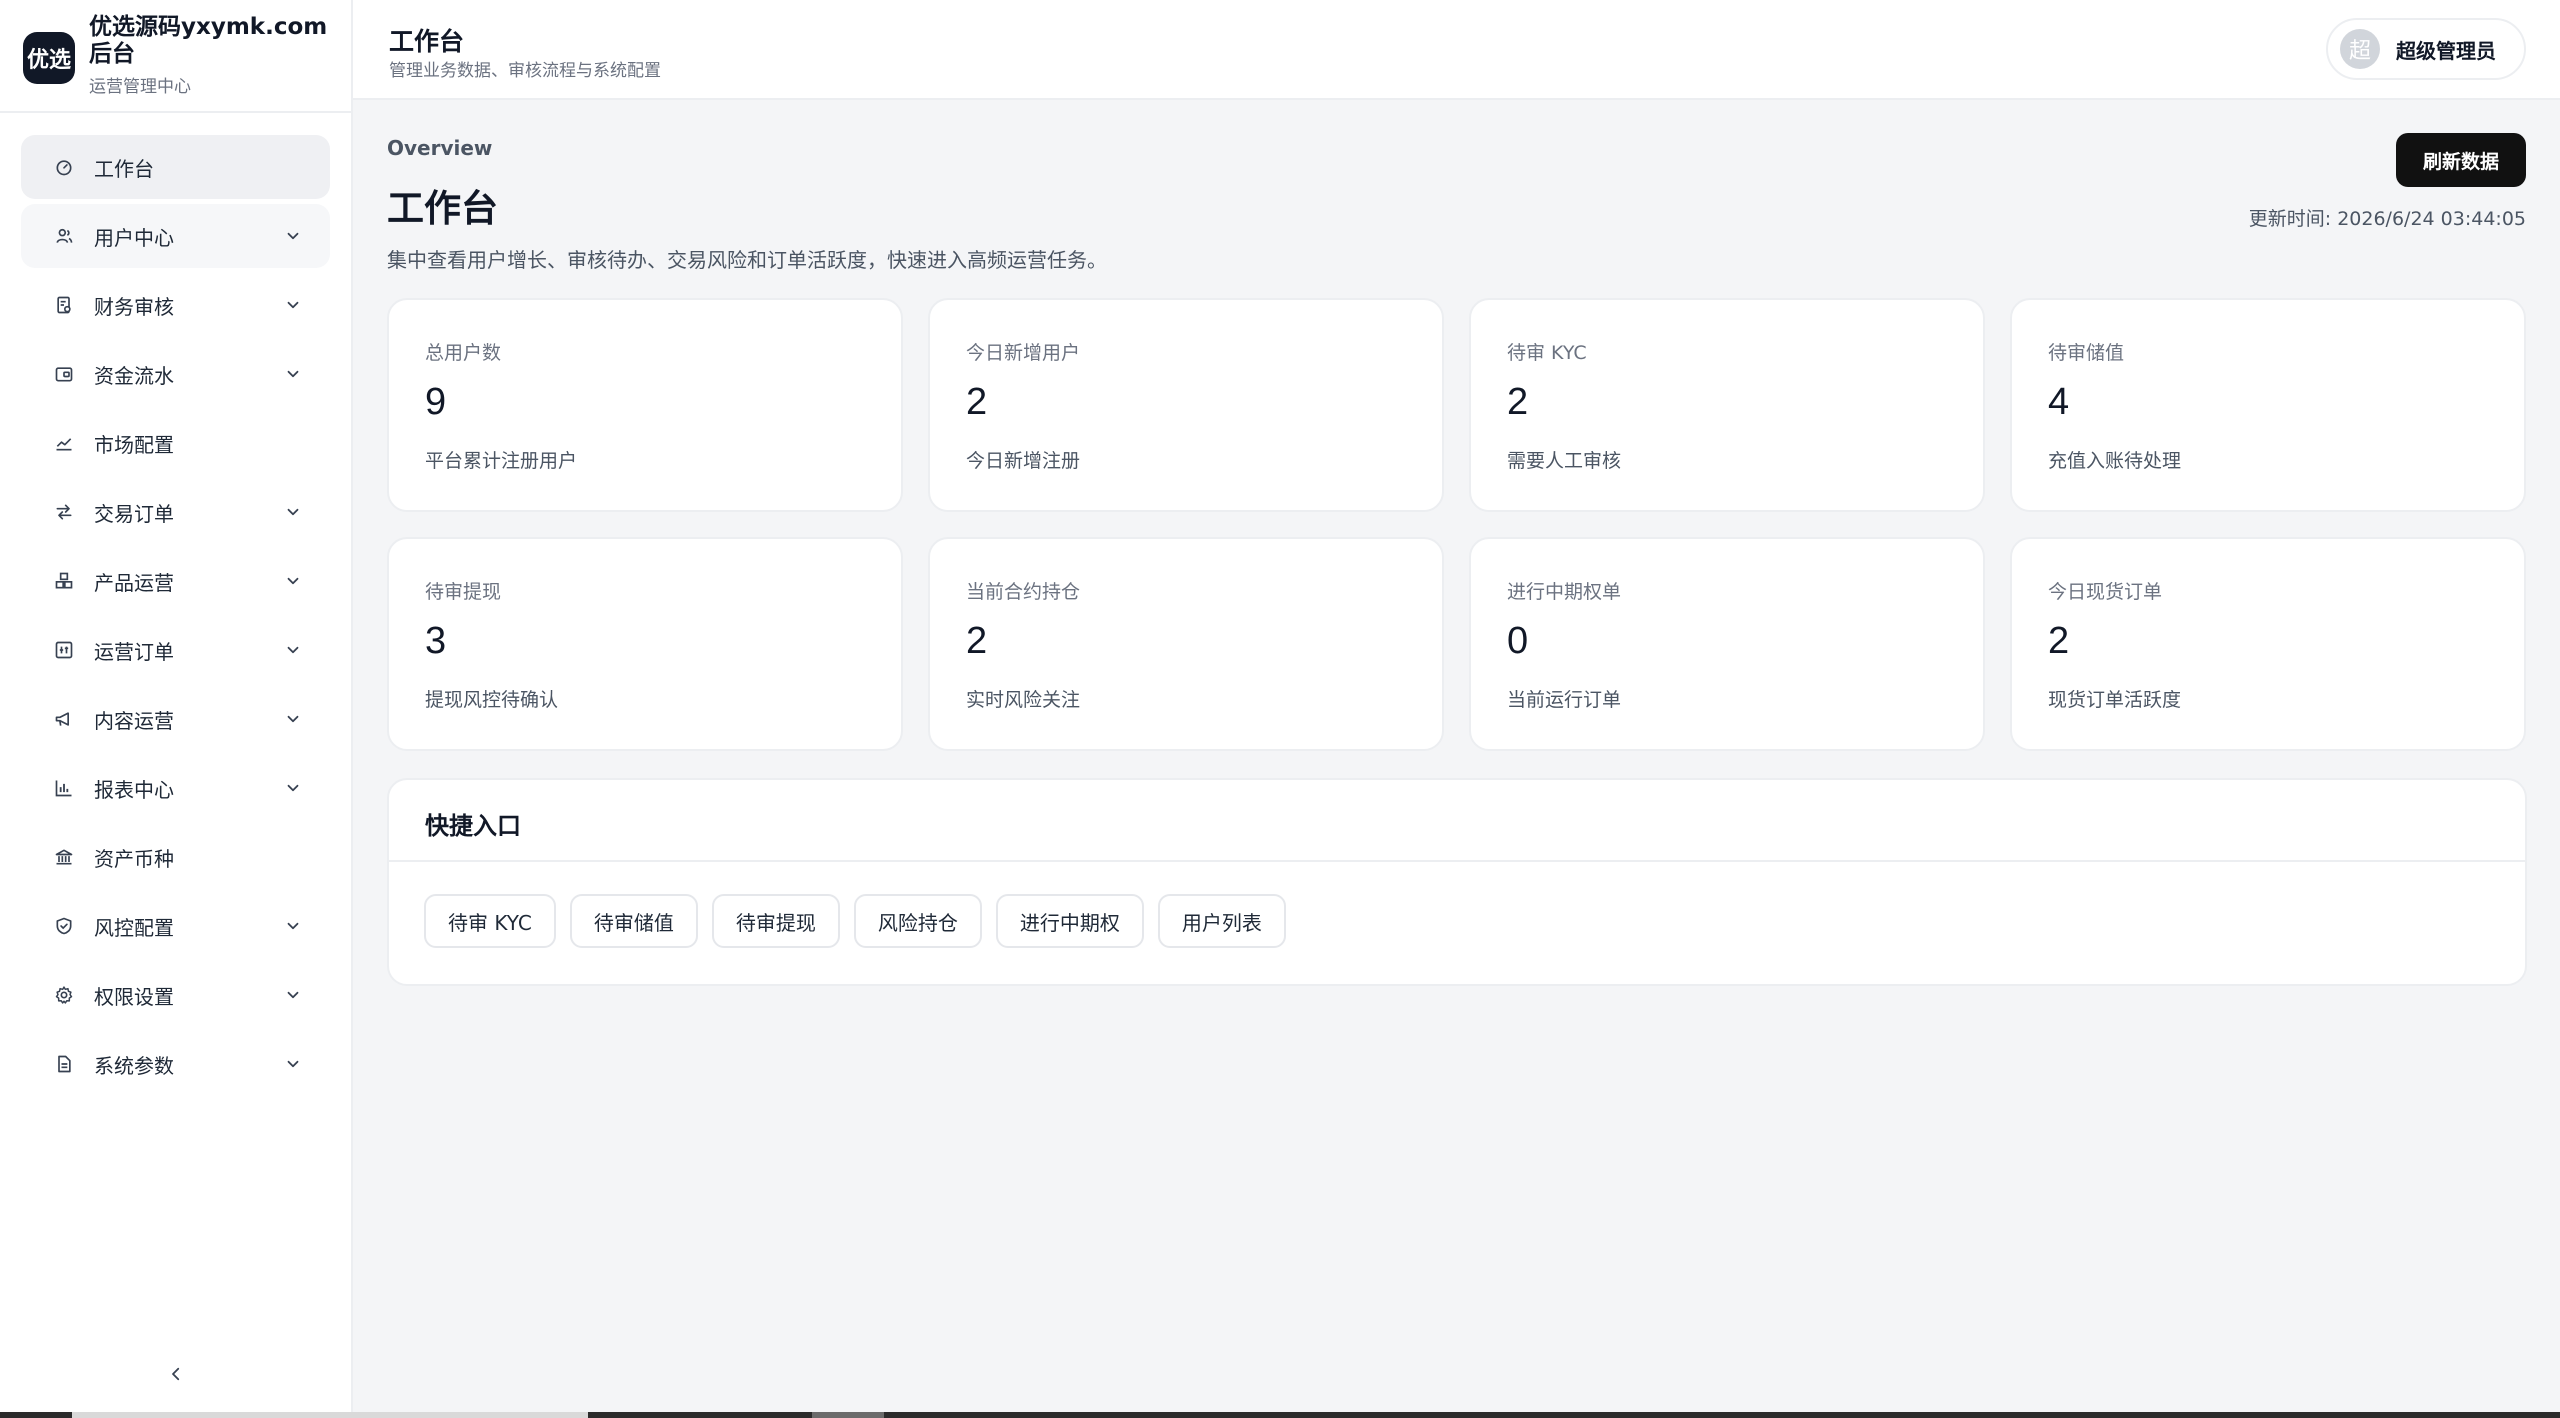  Describe the element at coordinates (175, 995) in the screenshot. I see `sidebar-item: 权限设置` at that location.